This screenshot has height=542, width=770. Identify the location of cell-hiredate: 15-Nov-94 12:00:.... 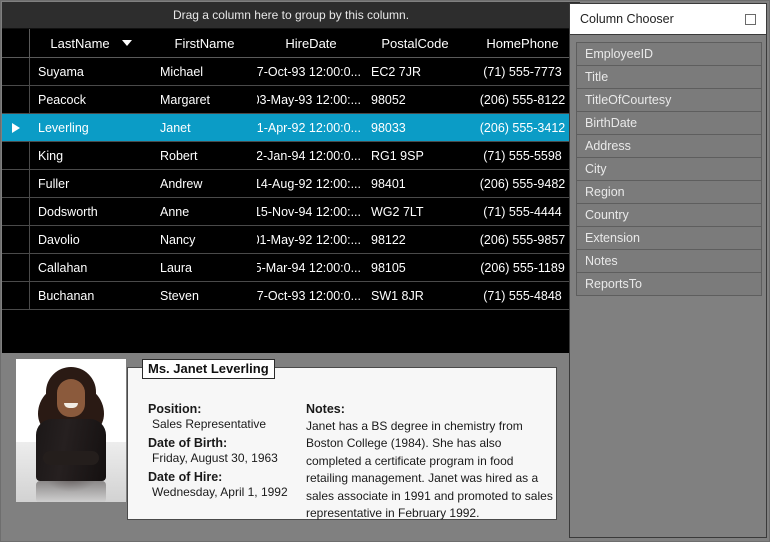
(311, 211).